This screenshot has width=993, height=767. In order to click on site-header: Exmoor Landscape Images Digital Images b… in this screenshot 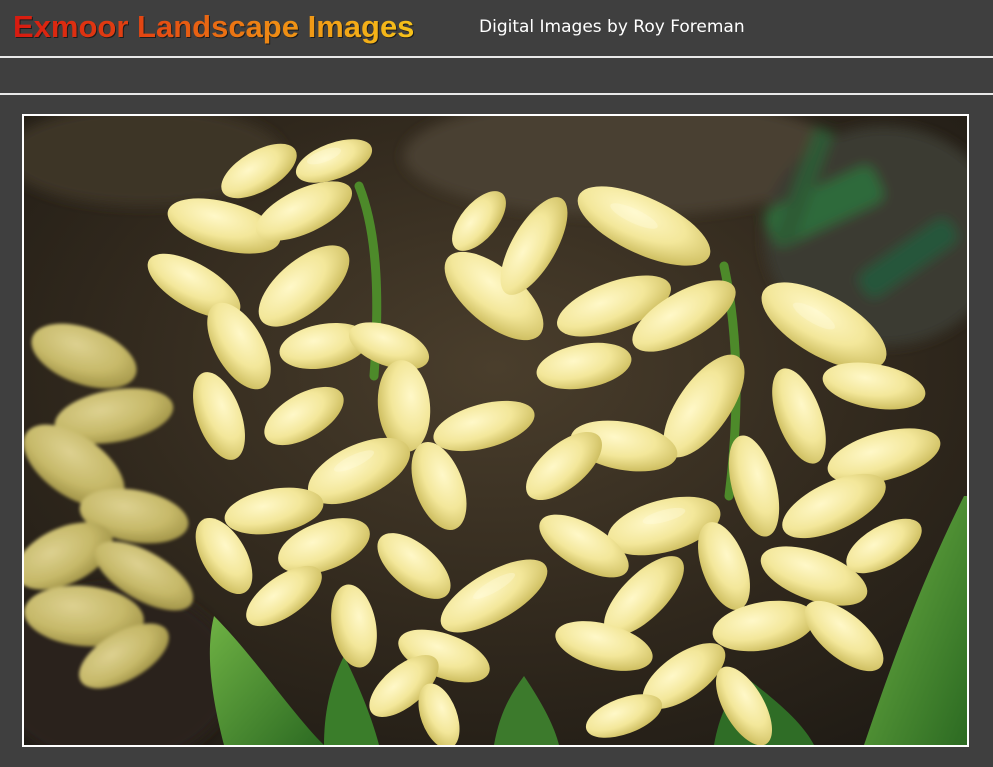, I will do `click(496, 29)`.